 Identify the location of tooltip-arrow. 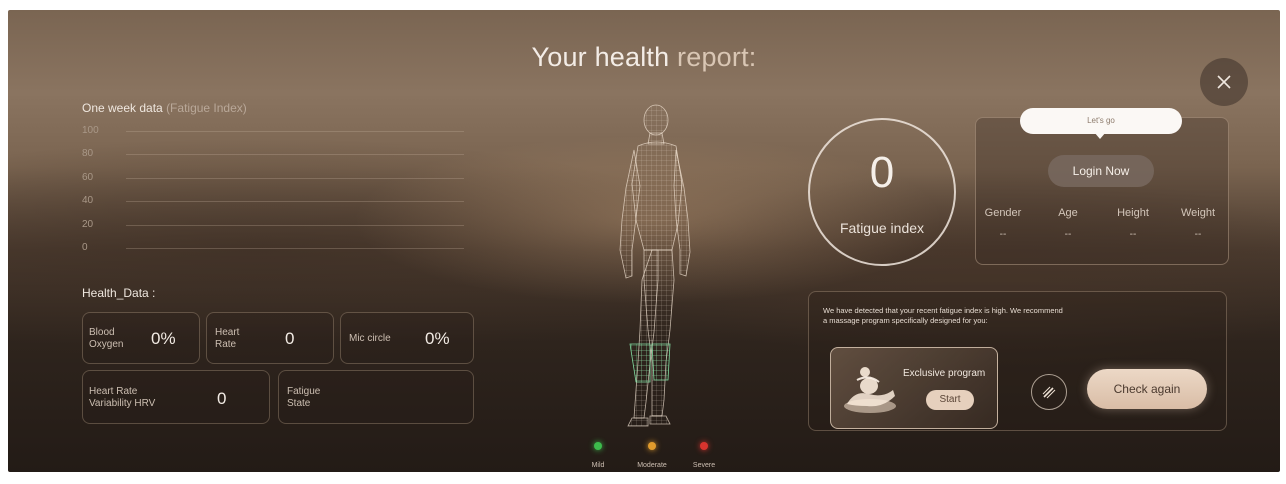
(1100, 135).